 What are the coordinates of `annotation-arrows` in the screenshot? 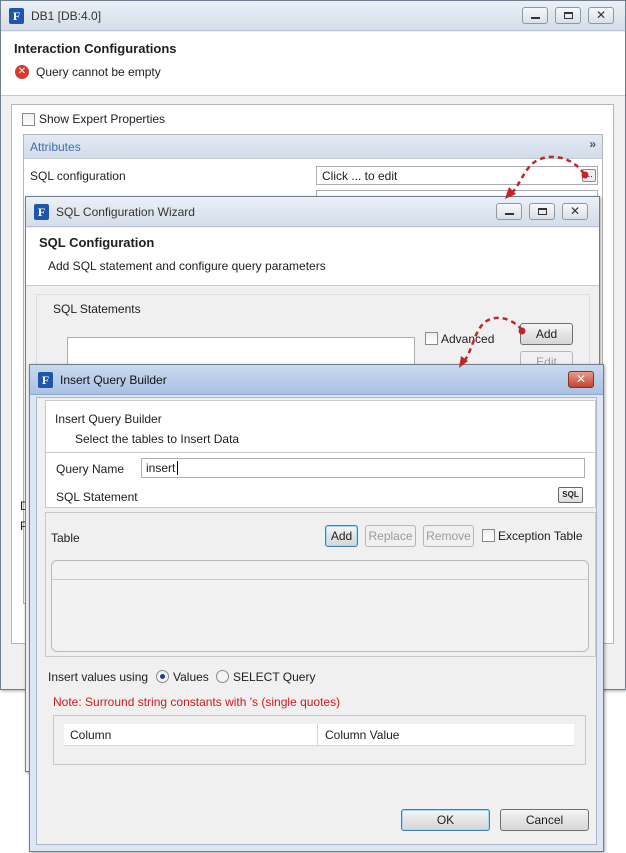 It's located at (524, 261).